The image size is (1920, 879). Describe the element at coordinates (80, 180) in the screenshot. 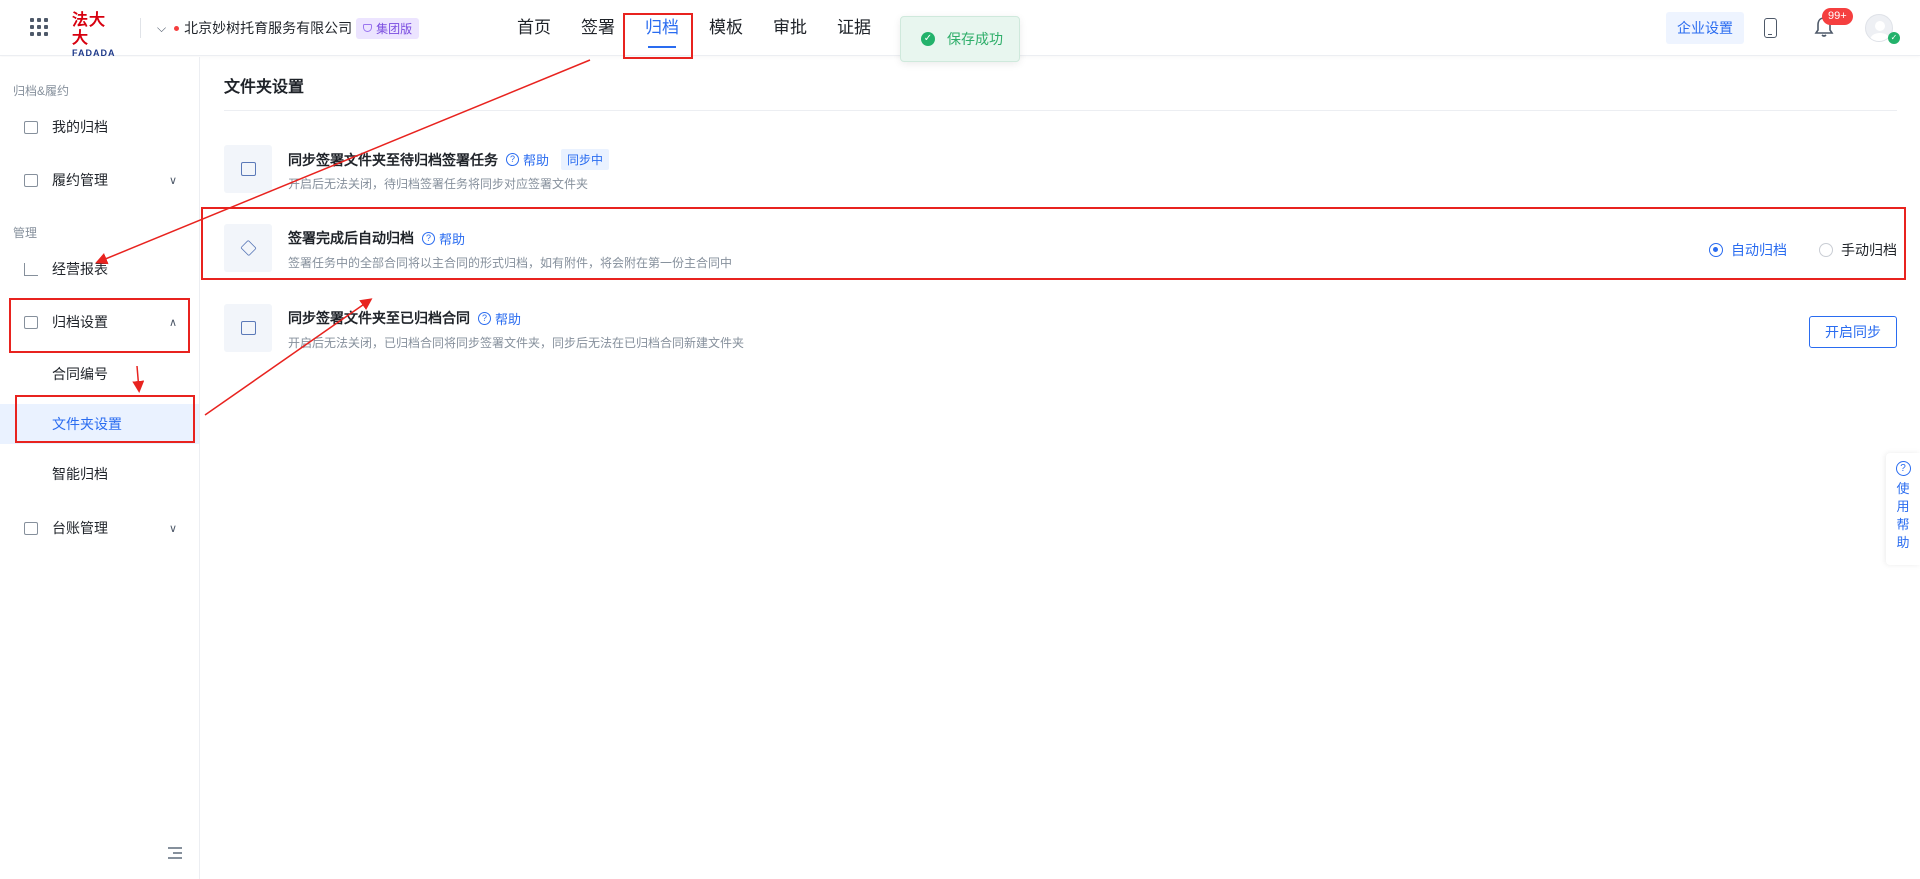

I see `sidebar-item-label: 履约管理` at that location.